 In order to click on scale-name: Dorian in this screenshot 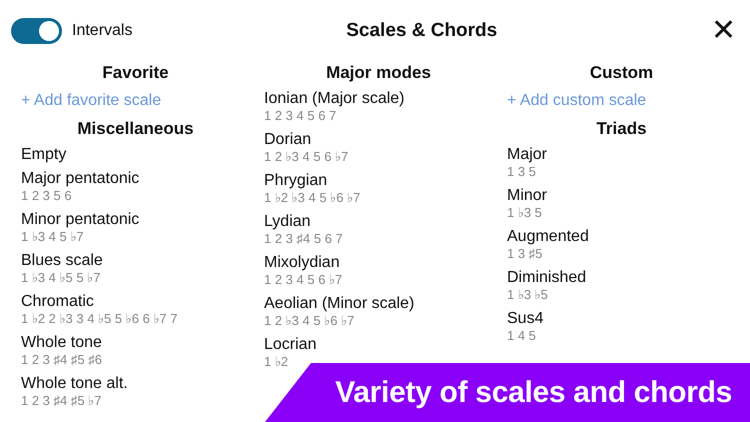, I will do `click(385, 139)`.